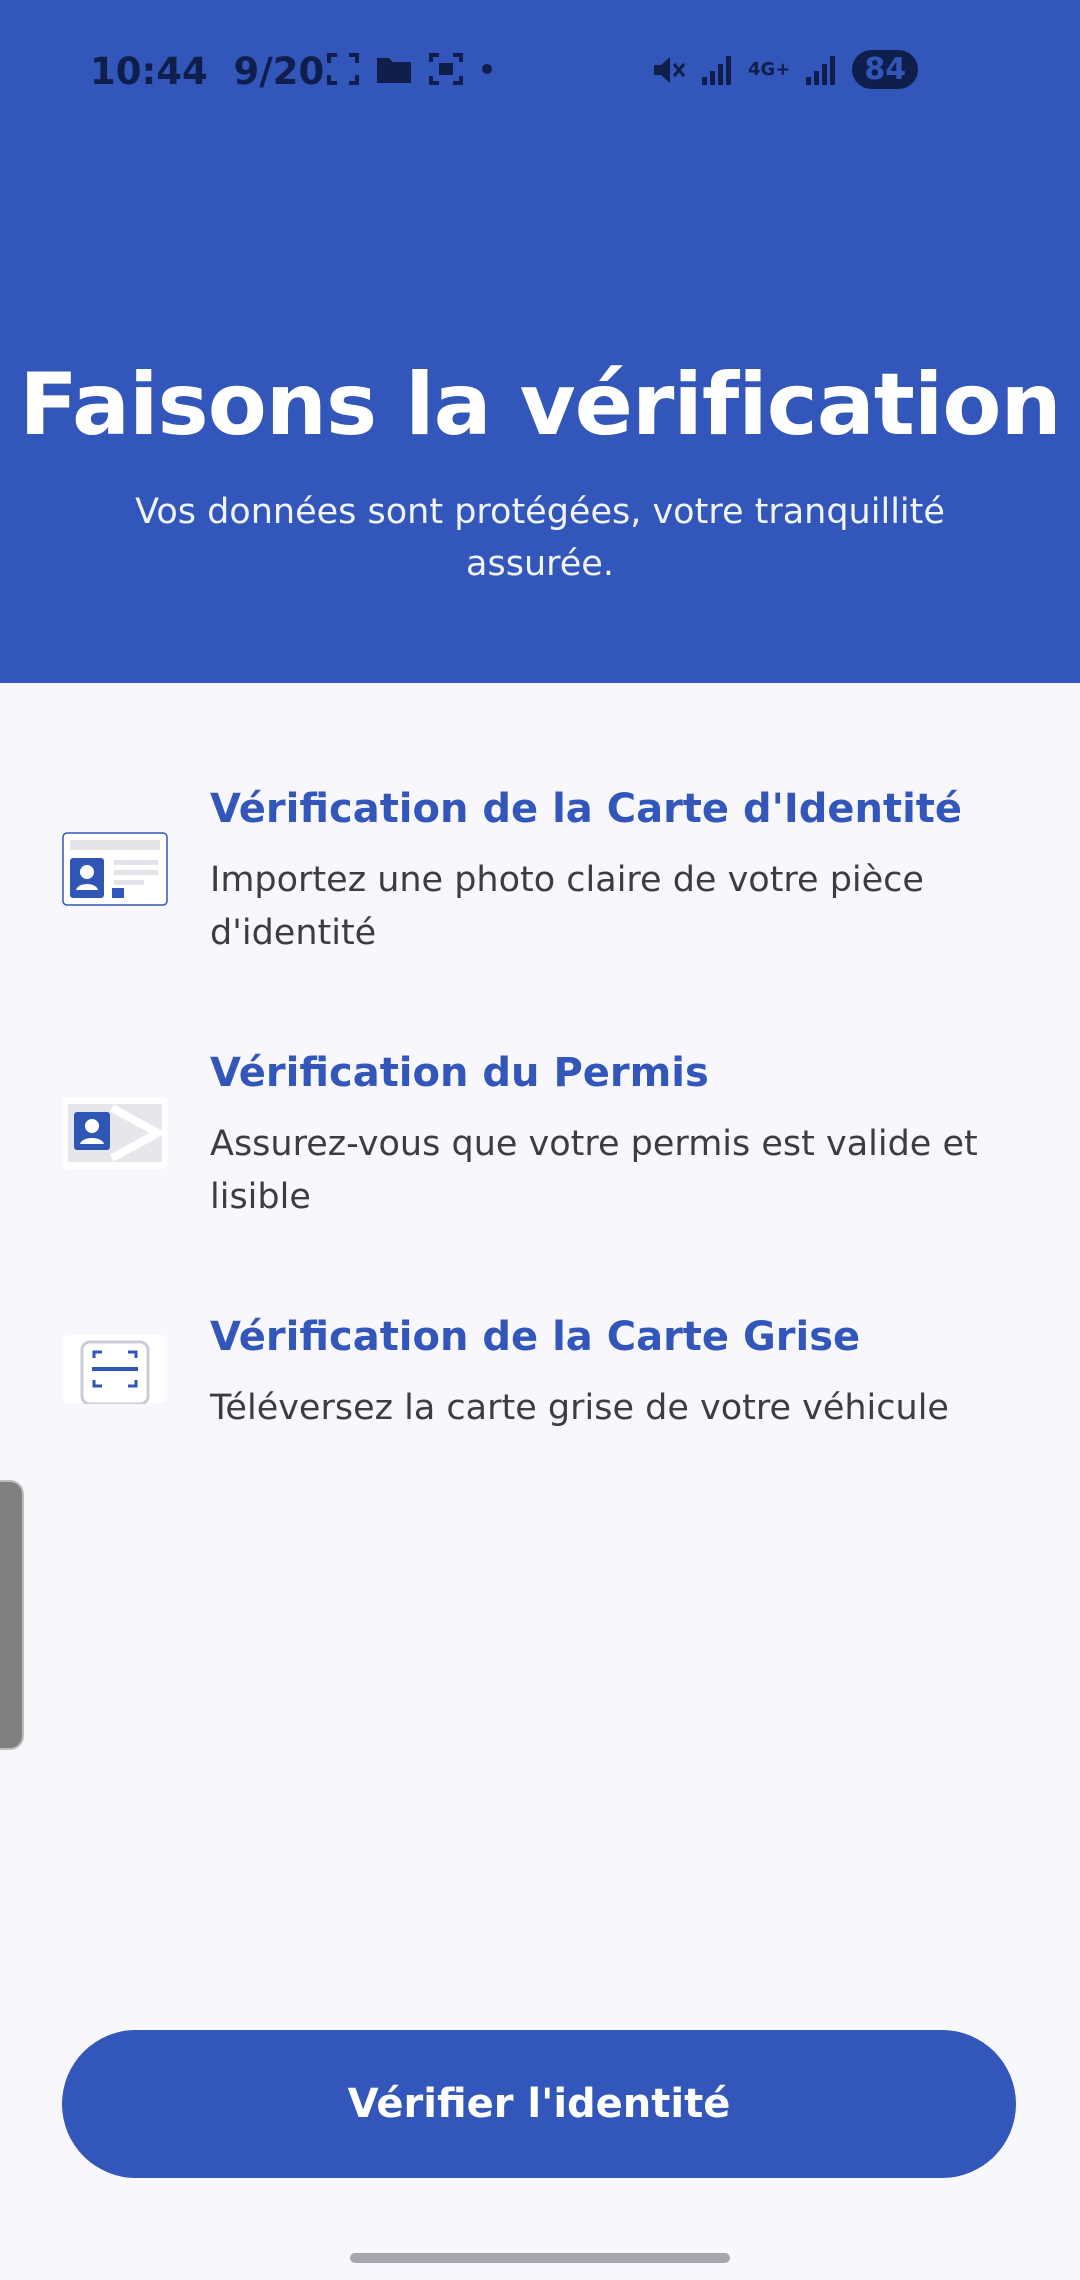 This screenshot has height=2280, width=1080. Describe the element at coordinates (539, 2104) in the screenshot. I see `verify-identity-button: Vérifier l'identité` at that location.